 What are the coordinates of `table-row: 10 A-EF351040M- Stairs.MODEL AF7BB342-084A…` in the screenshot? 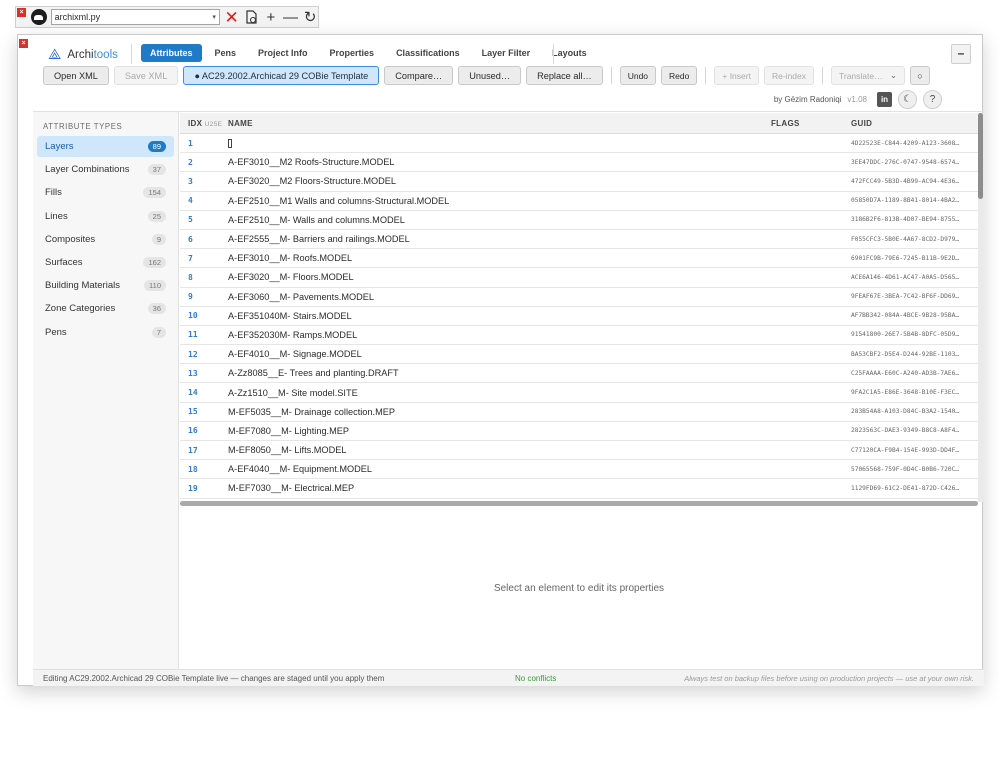 It's located at (579, 316).